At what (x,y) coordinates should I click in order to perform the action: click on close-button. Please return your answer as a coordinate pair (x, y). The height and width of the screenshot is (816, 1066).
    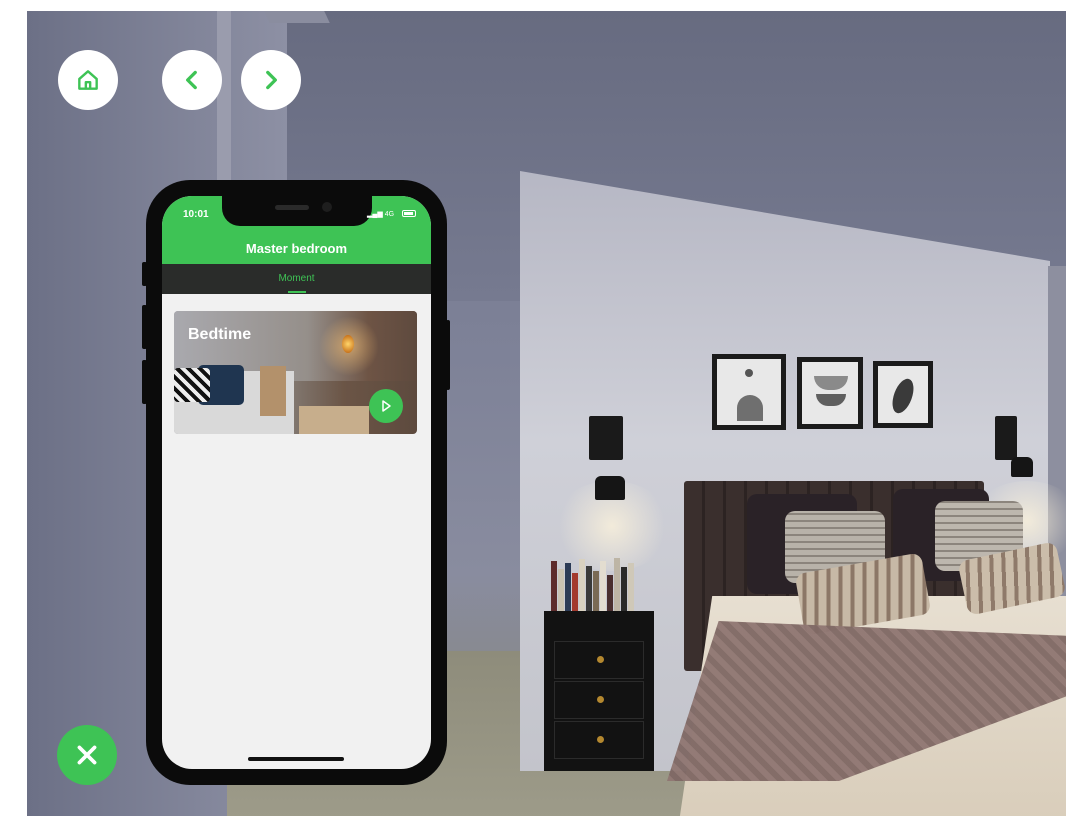
    Looking at the image, I should click on (87, 755).